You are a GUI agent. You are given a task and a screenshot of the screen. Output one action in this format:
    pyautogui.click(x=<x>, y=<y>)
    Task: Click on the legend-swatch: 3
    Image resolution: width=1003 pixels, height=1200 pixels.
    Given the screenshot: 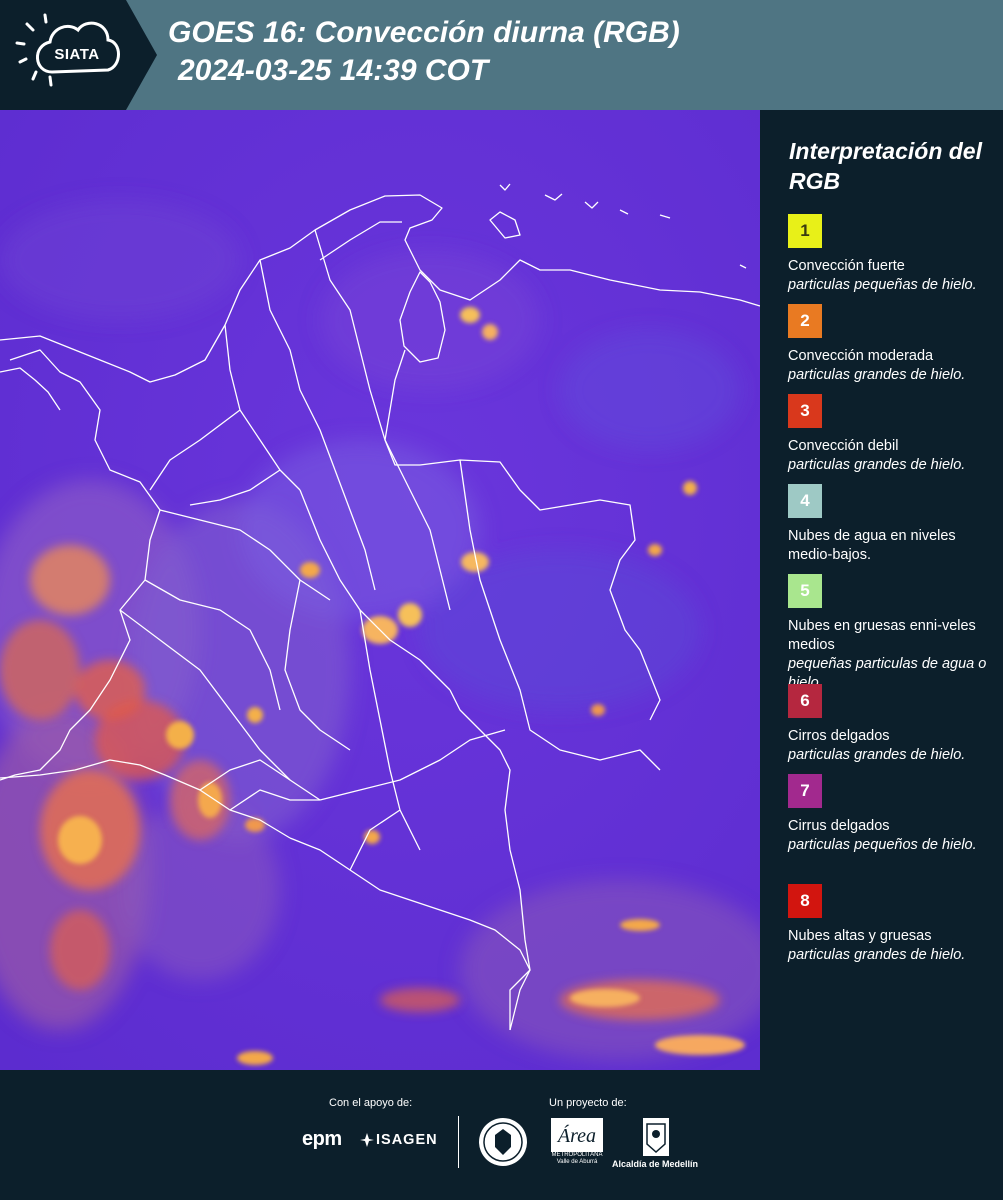 What is the action you would take?
    pyautogui.click(x=805, y=411)
    